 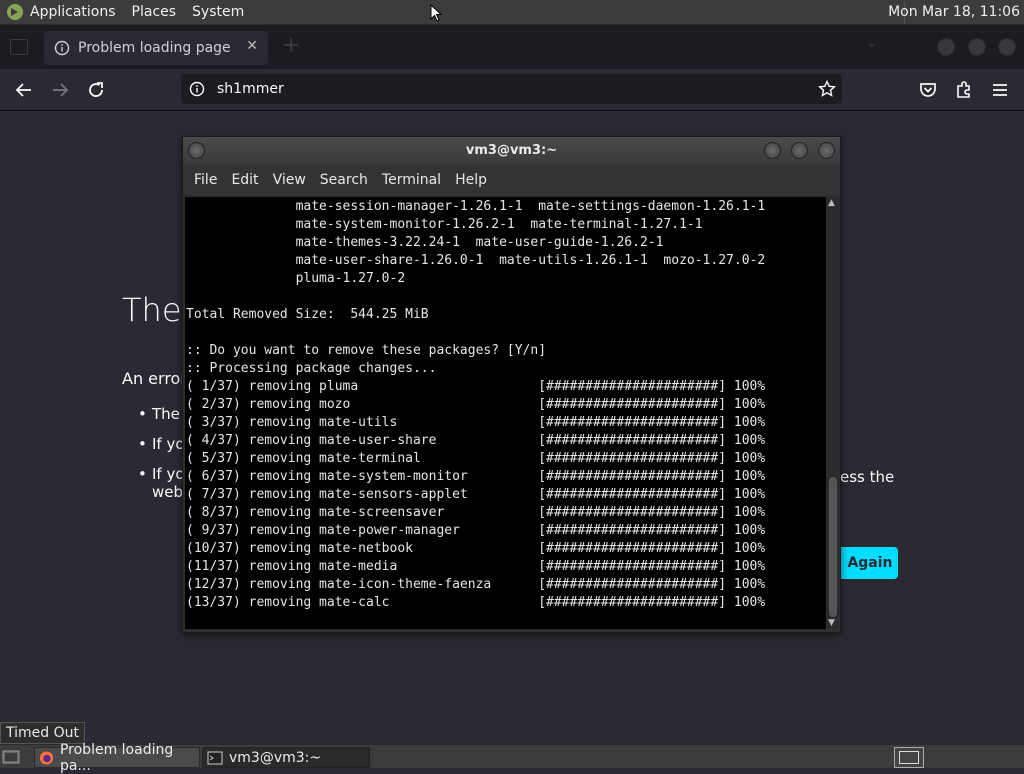 I want to click on hamburger-menu-icon, so click(x=1000, y=90).